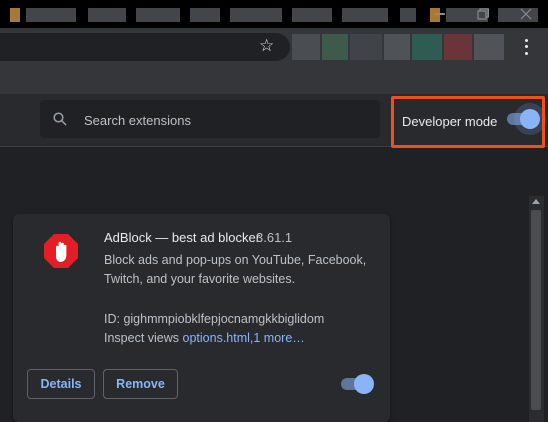 The width and height of the screenshot is (548, 422). What do you see at coordinates (214, 319) in the screenshot?
I see `extension-id: ID: gighmmpiobklfepjocnamgkkbiglidom` at bounding box center [214, 319].